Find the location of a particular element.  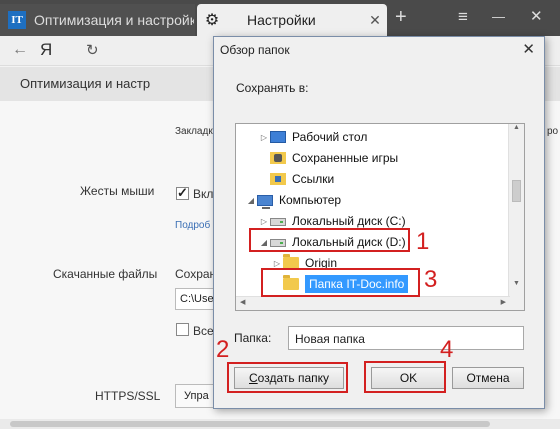

annotation-number-3: 3 is located at coordinates (431, 279).